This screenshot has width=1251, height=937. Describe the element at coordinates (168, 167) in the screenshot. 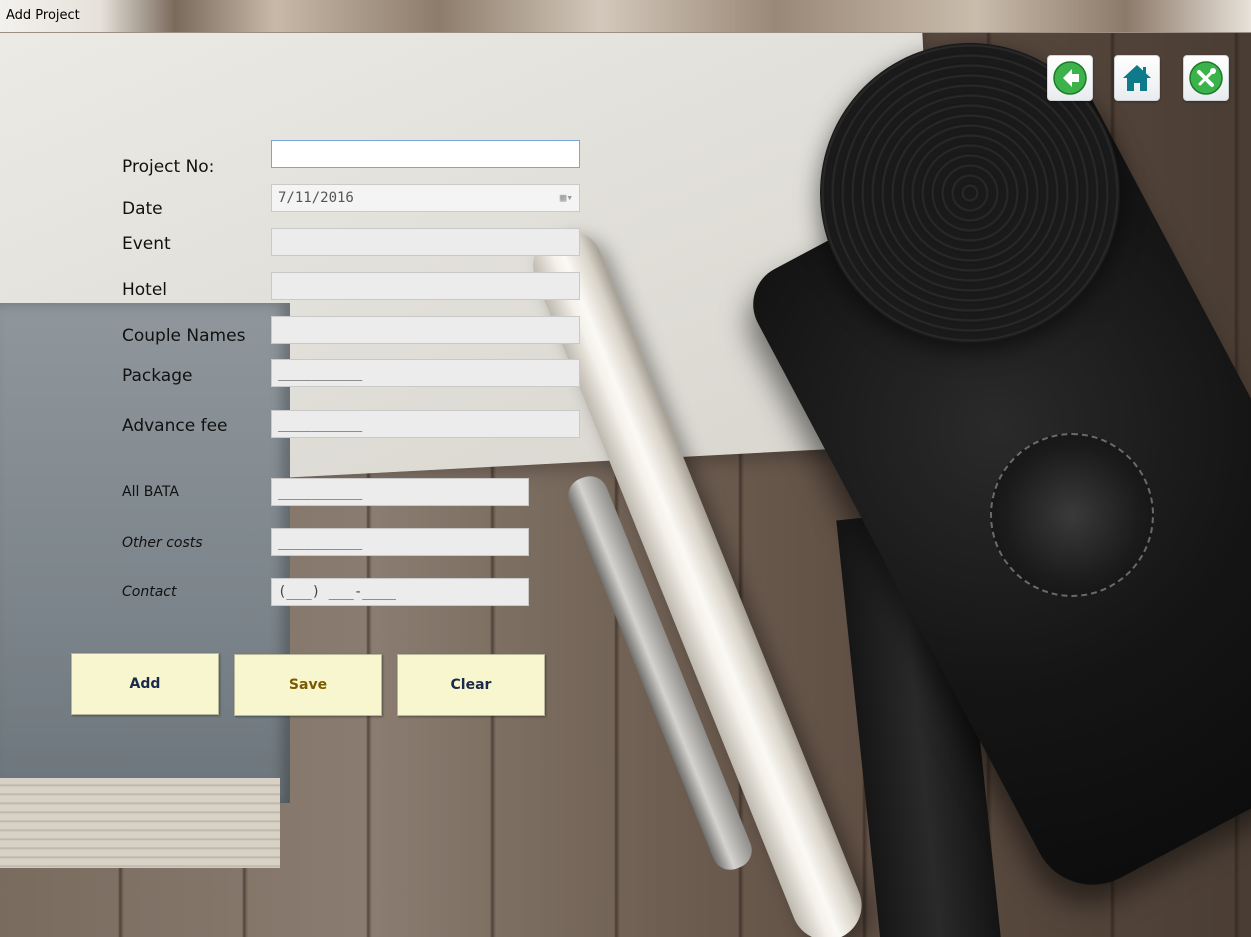

I see `project-no-label: Project No:` at that location.